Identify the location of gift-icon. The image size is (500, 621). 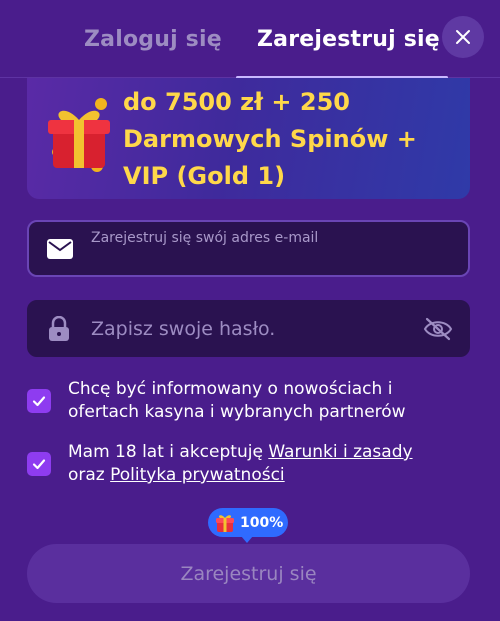
(225, 523).